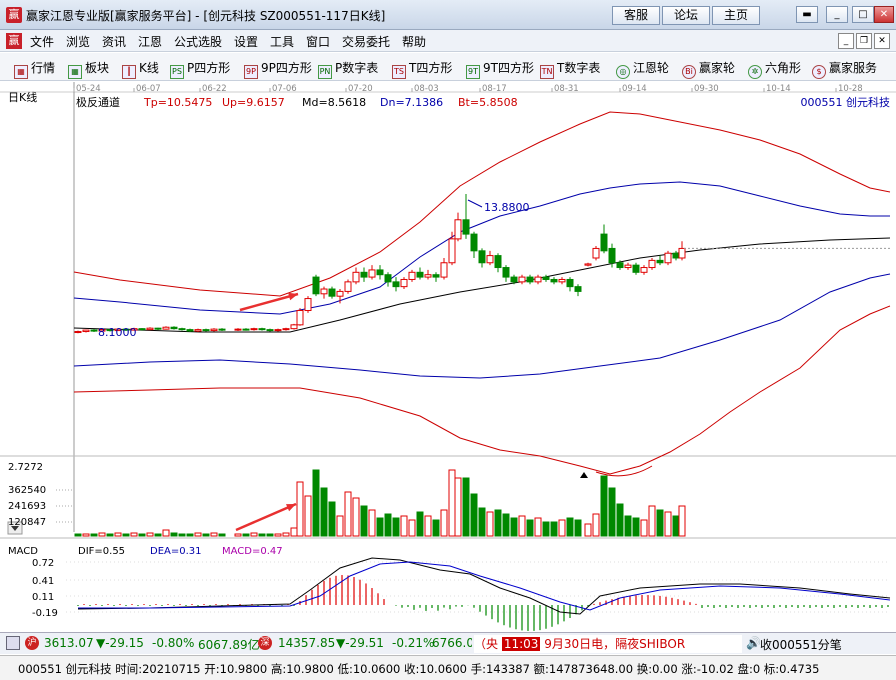  What do you see at coordinates (229, 645) in the screenshot?
I see `sh-index-amount: 6067.89亿` at bounding box center [229, 645].